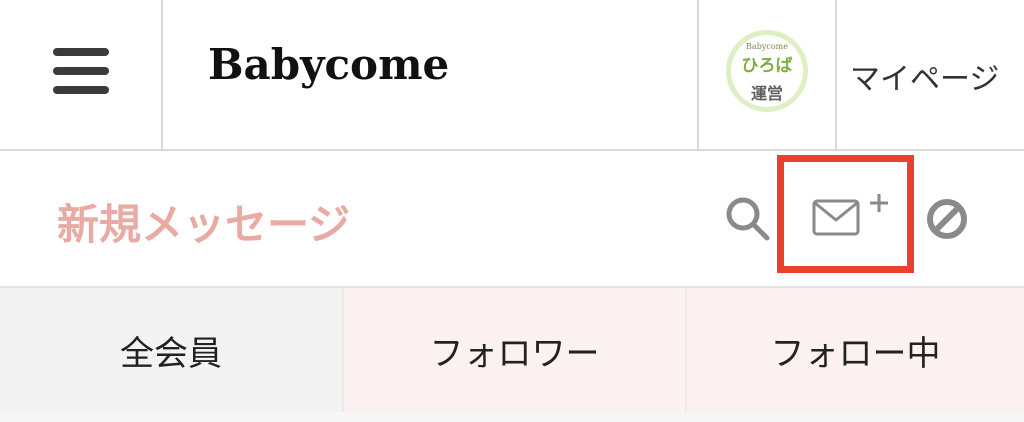  I want to click on avatar-inner: Babycome ひろば 運営, so click(767, 71).